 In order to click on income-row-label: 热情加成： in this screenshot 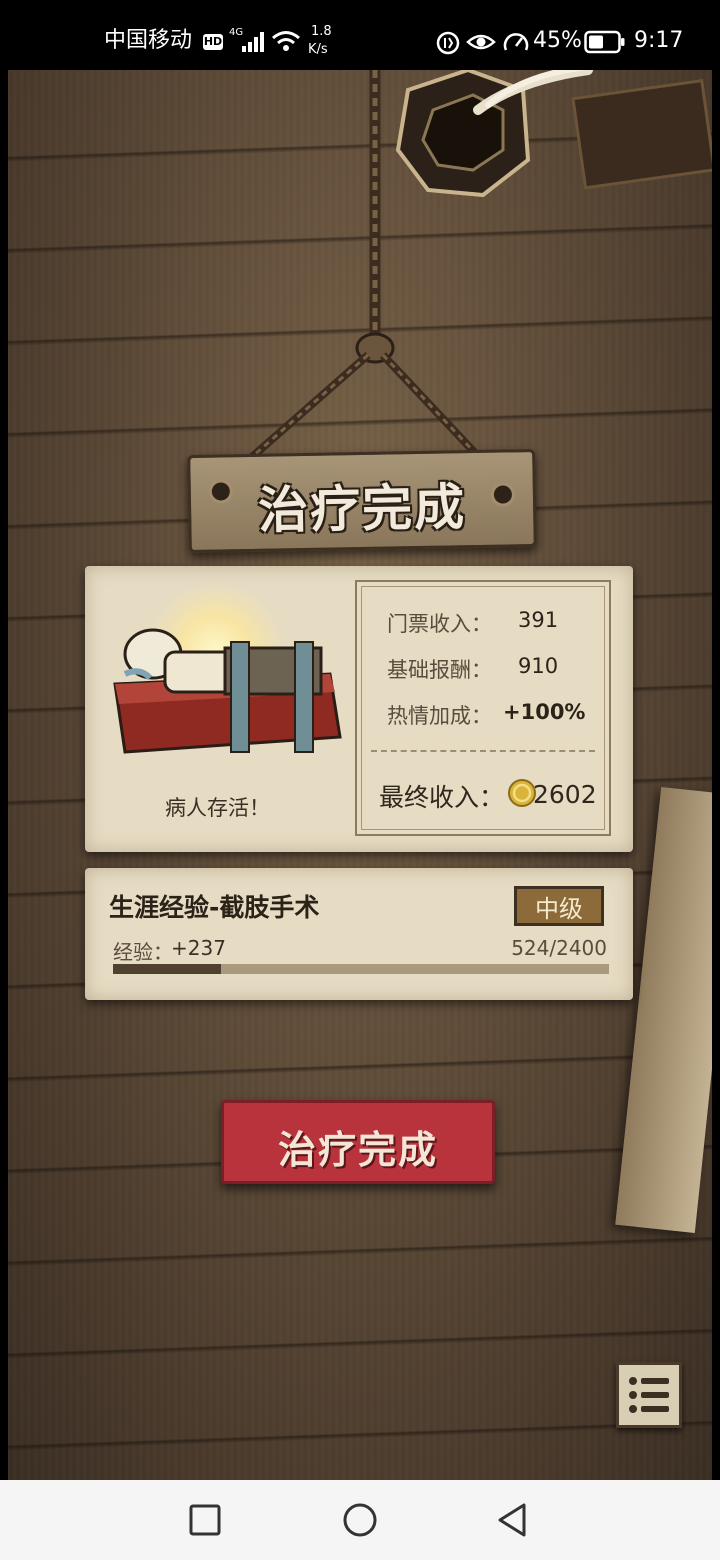, I will do `click(439, 716)`.